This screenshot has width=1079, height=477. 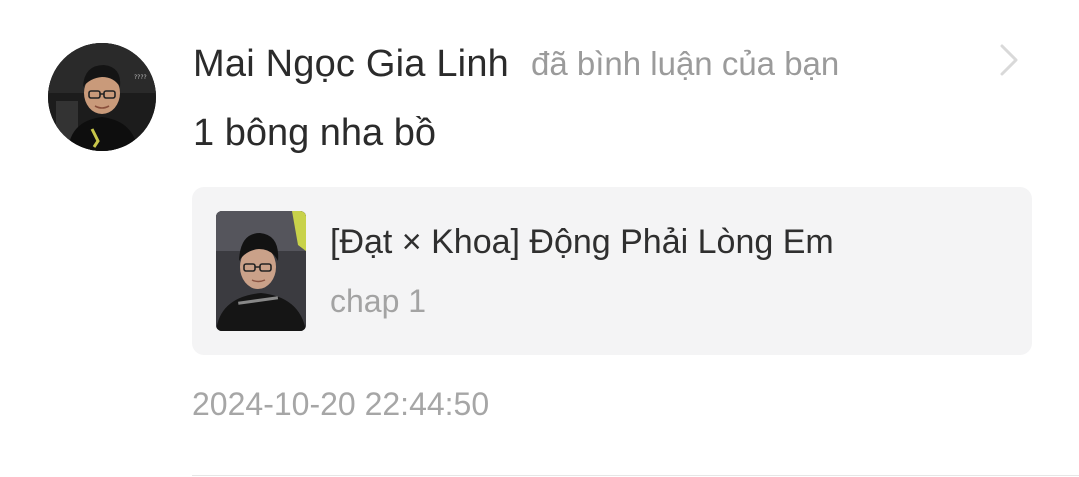 I want to click on linked-content-subtitle: chap 1, so click(x=378, y=301).